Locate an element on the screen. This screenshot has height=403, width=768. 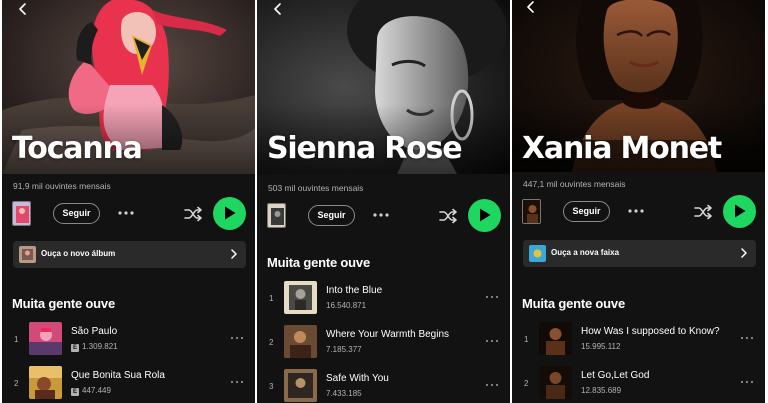
track-play-count: E 1.309.821 is located at coordinates (94, 347).